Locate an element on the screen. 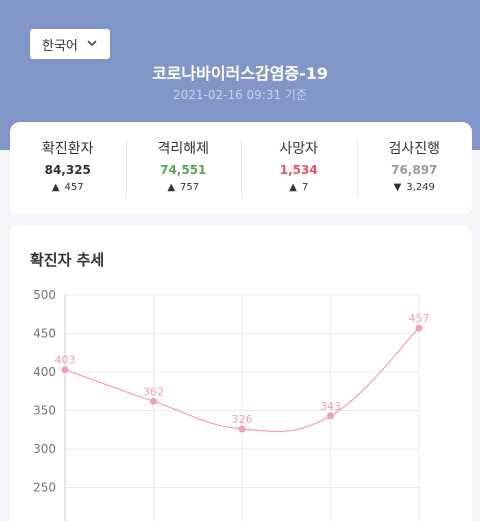  y-tick-label: 250 is located at coordinates (44, 488).